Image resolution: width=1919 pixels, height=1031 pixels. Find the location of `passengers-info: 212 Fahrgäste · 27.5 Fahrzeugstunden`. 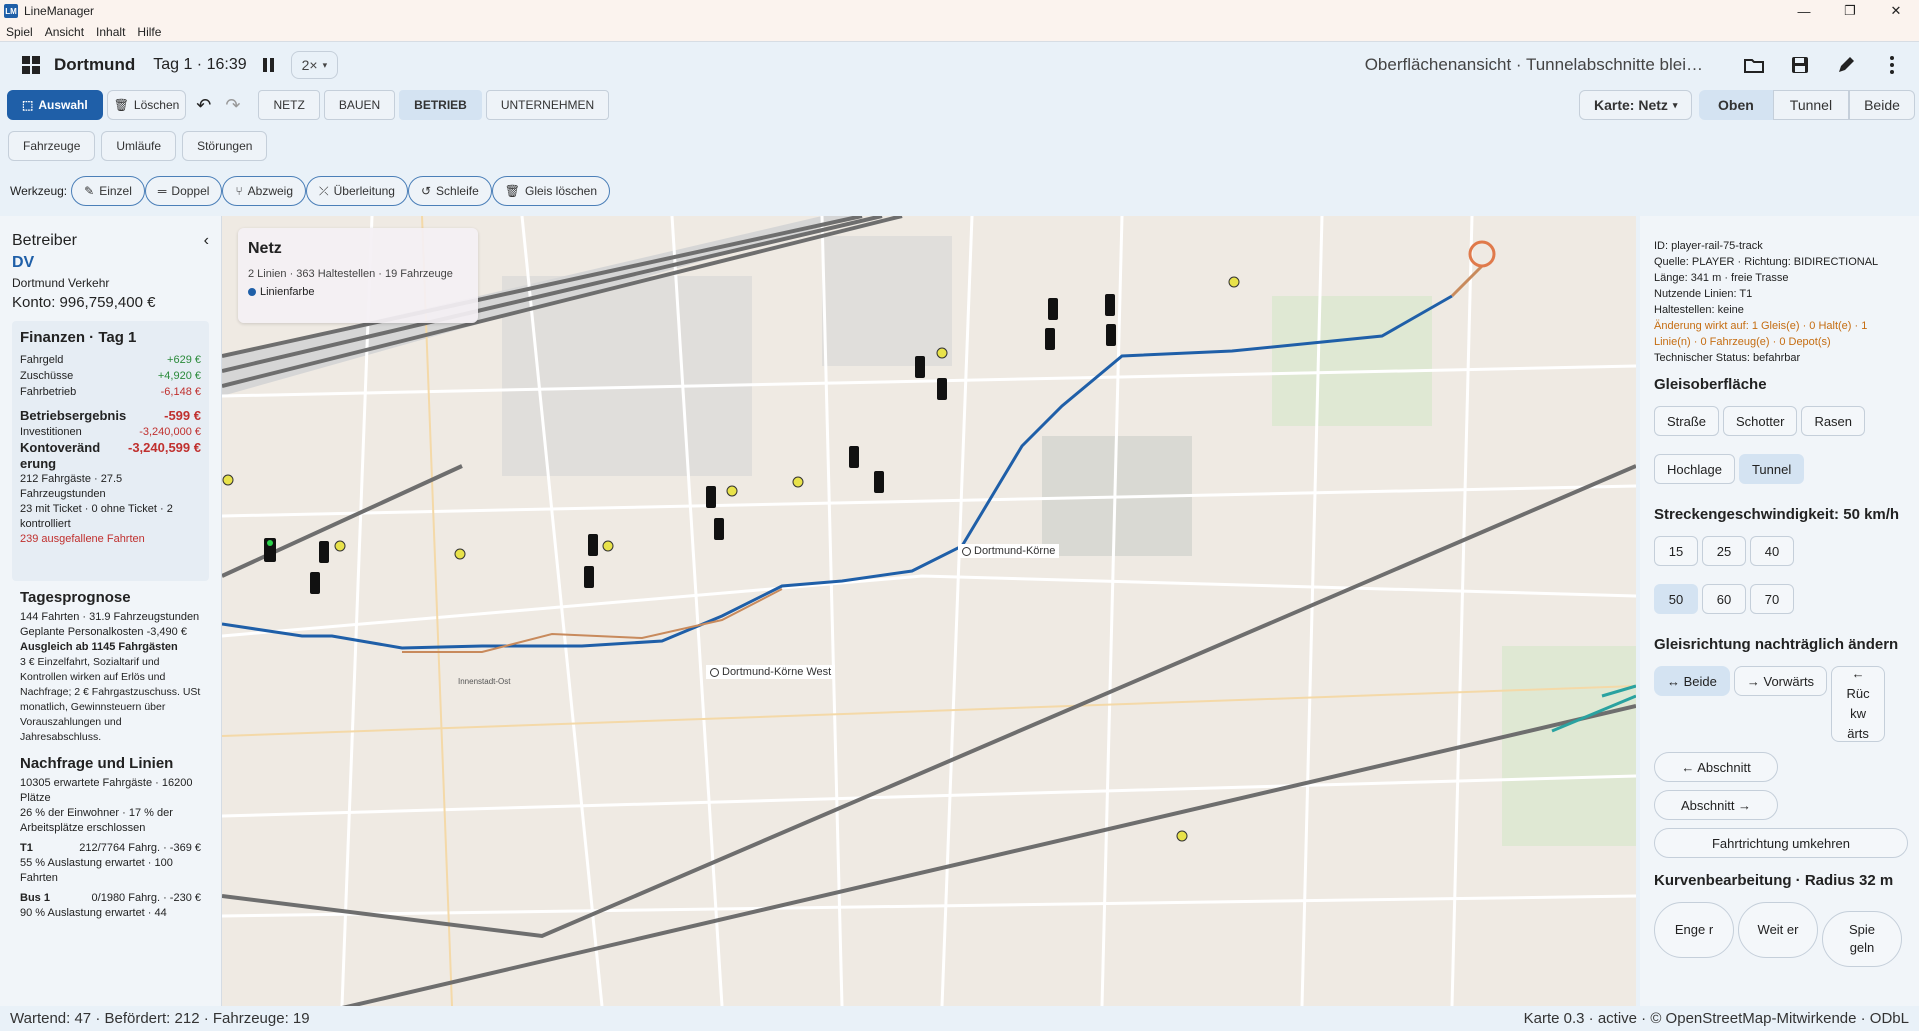

passengers-info: 212 Fahrgäste · 27.5 Fahrzeugstunden is located at coordinates (71, 486).